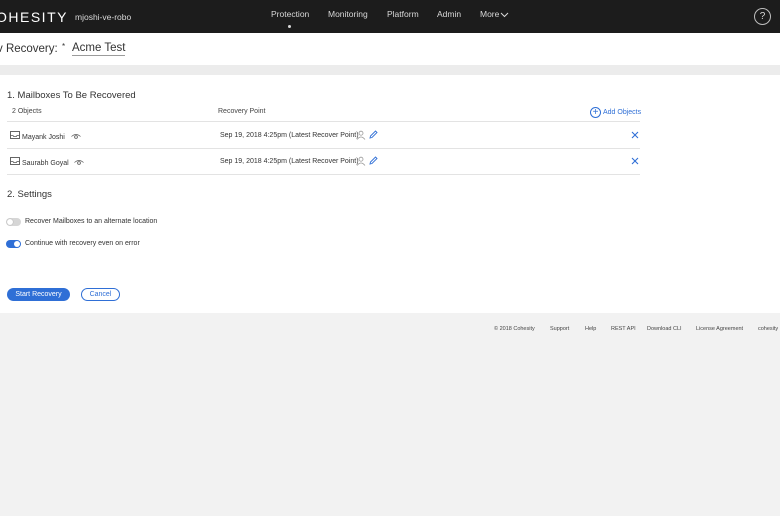 Image resolution: width=780 pixels, height=516 pixels. Describe the element at coordinates (289, 26) in the screenshot. I see `active-nav-indicator` at that location.